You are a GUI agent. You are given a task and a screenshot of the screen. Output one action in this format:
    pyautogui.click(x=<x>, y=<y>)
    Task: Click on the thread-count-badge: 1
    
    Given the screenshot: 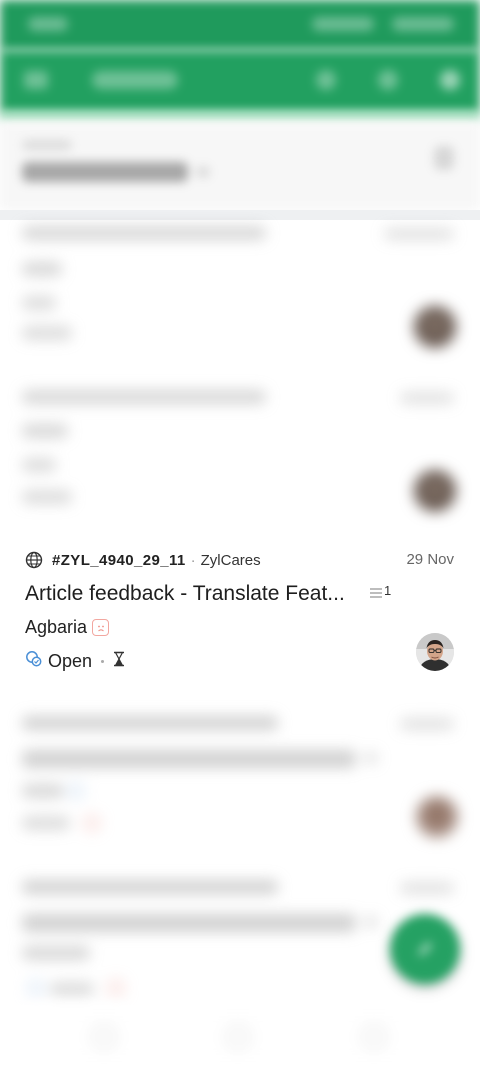 What is the action you would take?
    pyautogui.click(x=380, y=594)
    